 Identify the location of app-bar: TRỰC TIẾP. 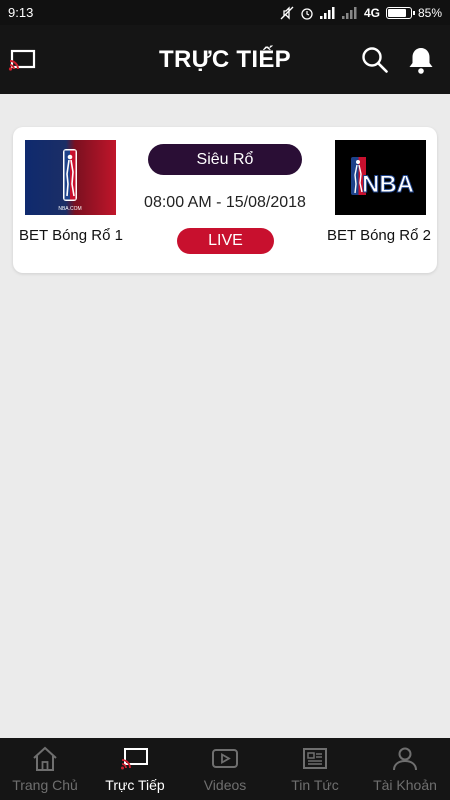
(225, 59).